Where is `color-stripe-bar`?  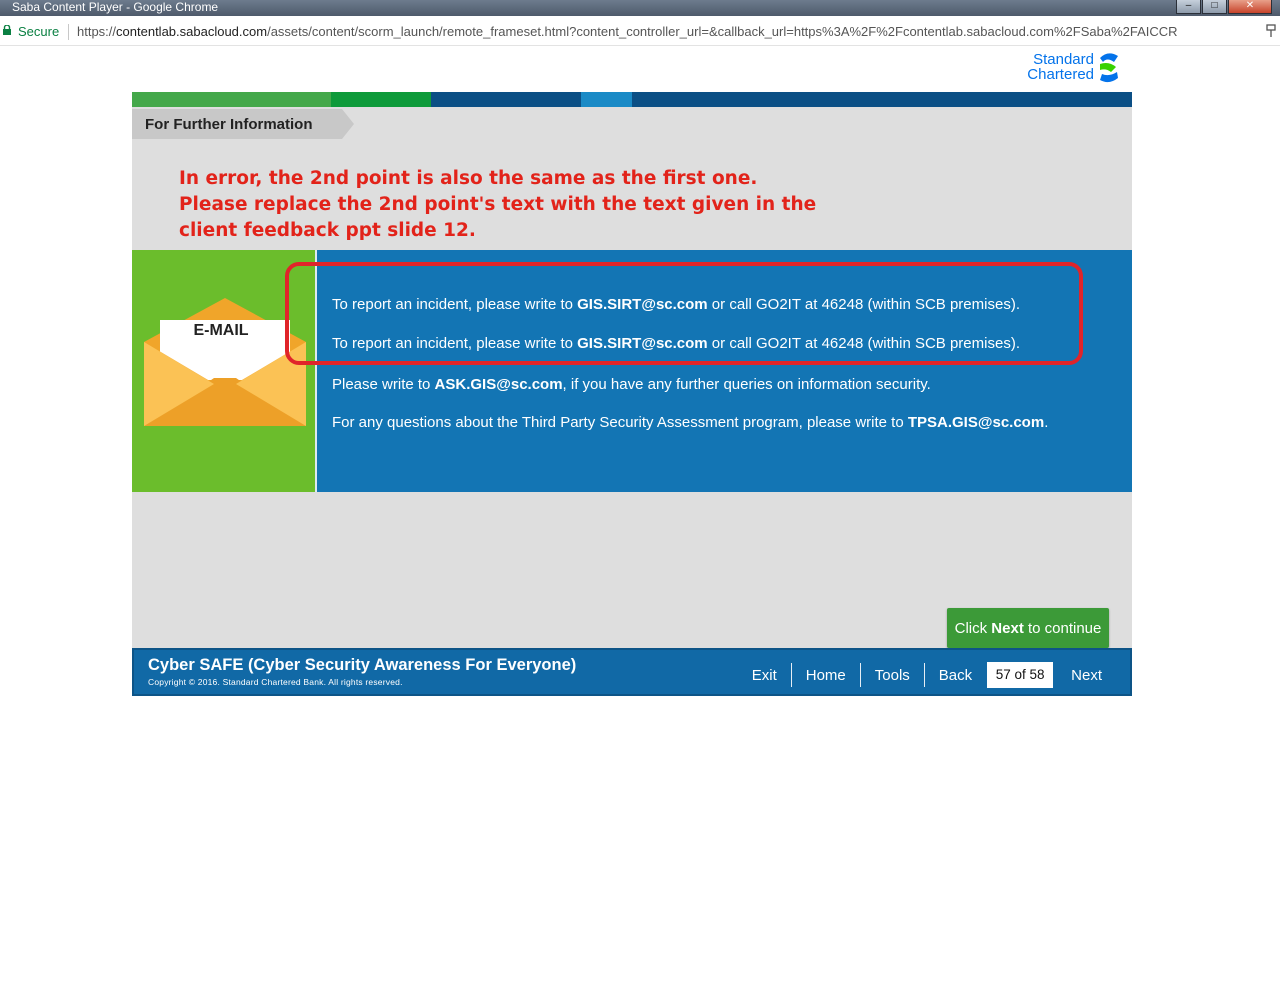 color-stripe-bar is located at coordinates (632, 99).